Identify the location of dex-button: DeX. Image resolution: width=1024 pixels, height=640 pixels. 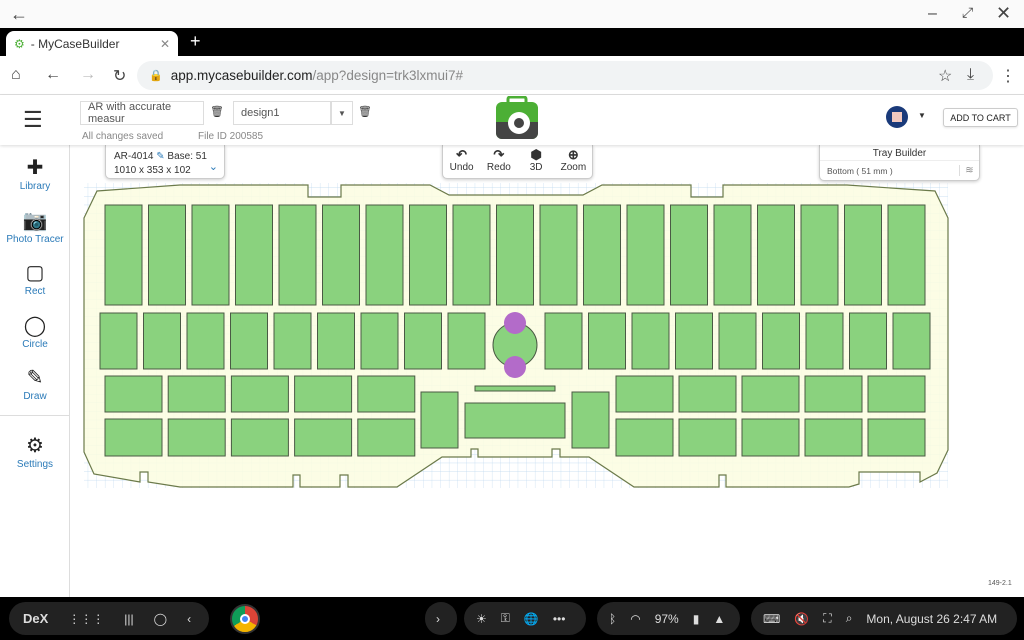
(35, 618).